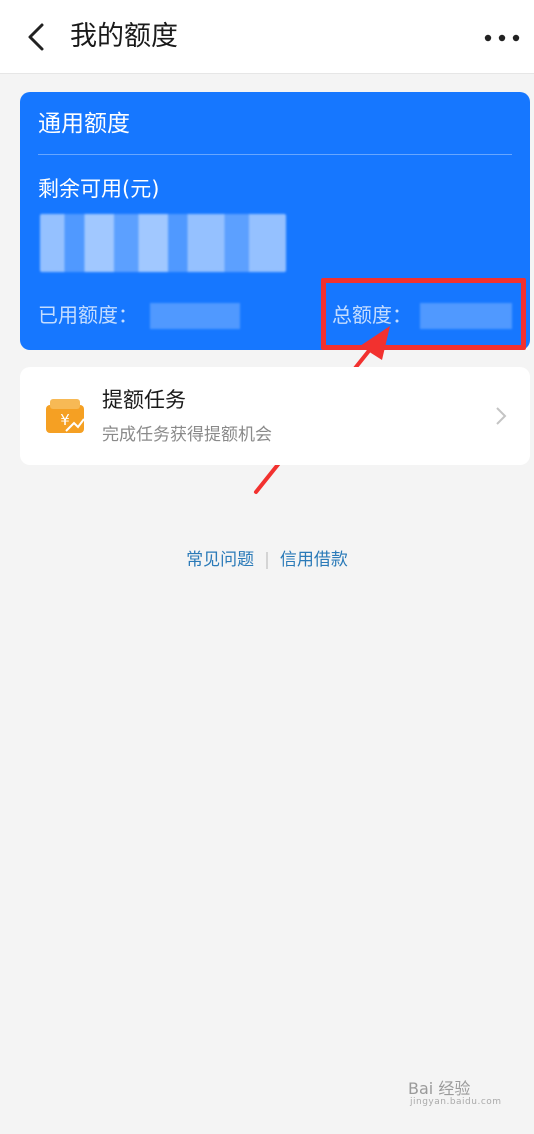 This screenshot has height=1134, width=534. I want to click on wallet-yuan-icon: ¥, so click(65, 416).